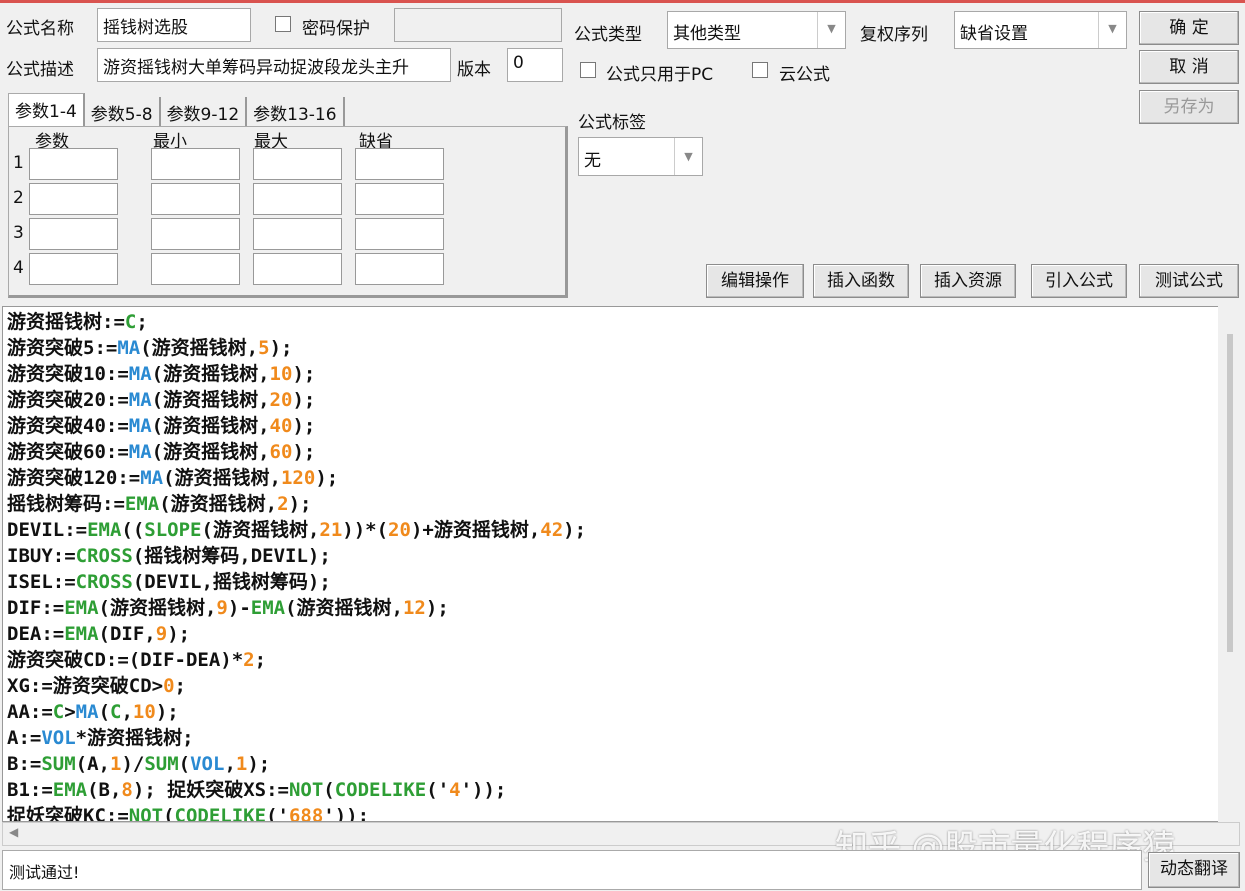 Image resolution: width=1245 pixels, height=891 pixels. Describe the element at coordinates (1189, 281) in the screenshot. I see `test-formula-button: 测试公式` at that location.